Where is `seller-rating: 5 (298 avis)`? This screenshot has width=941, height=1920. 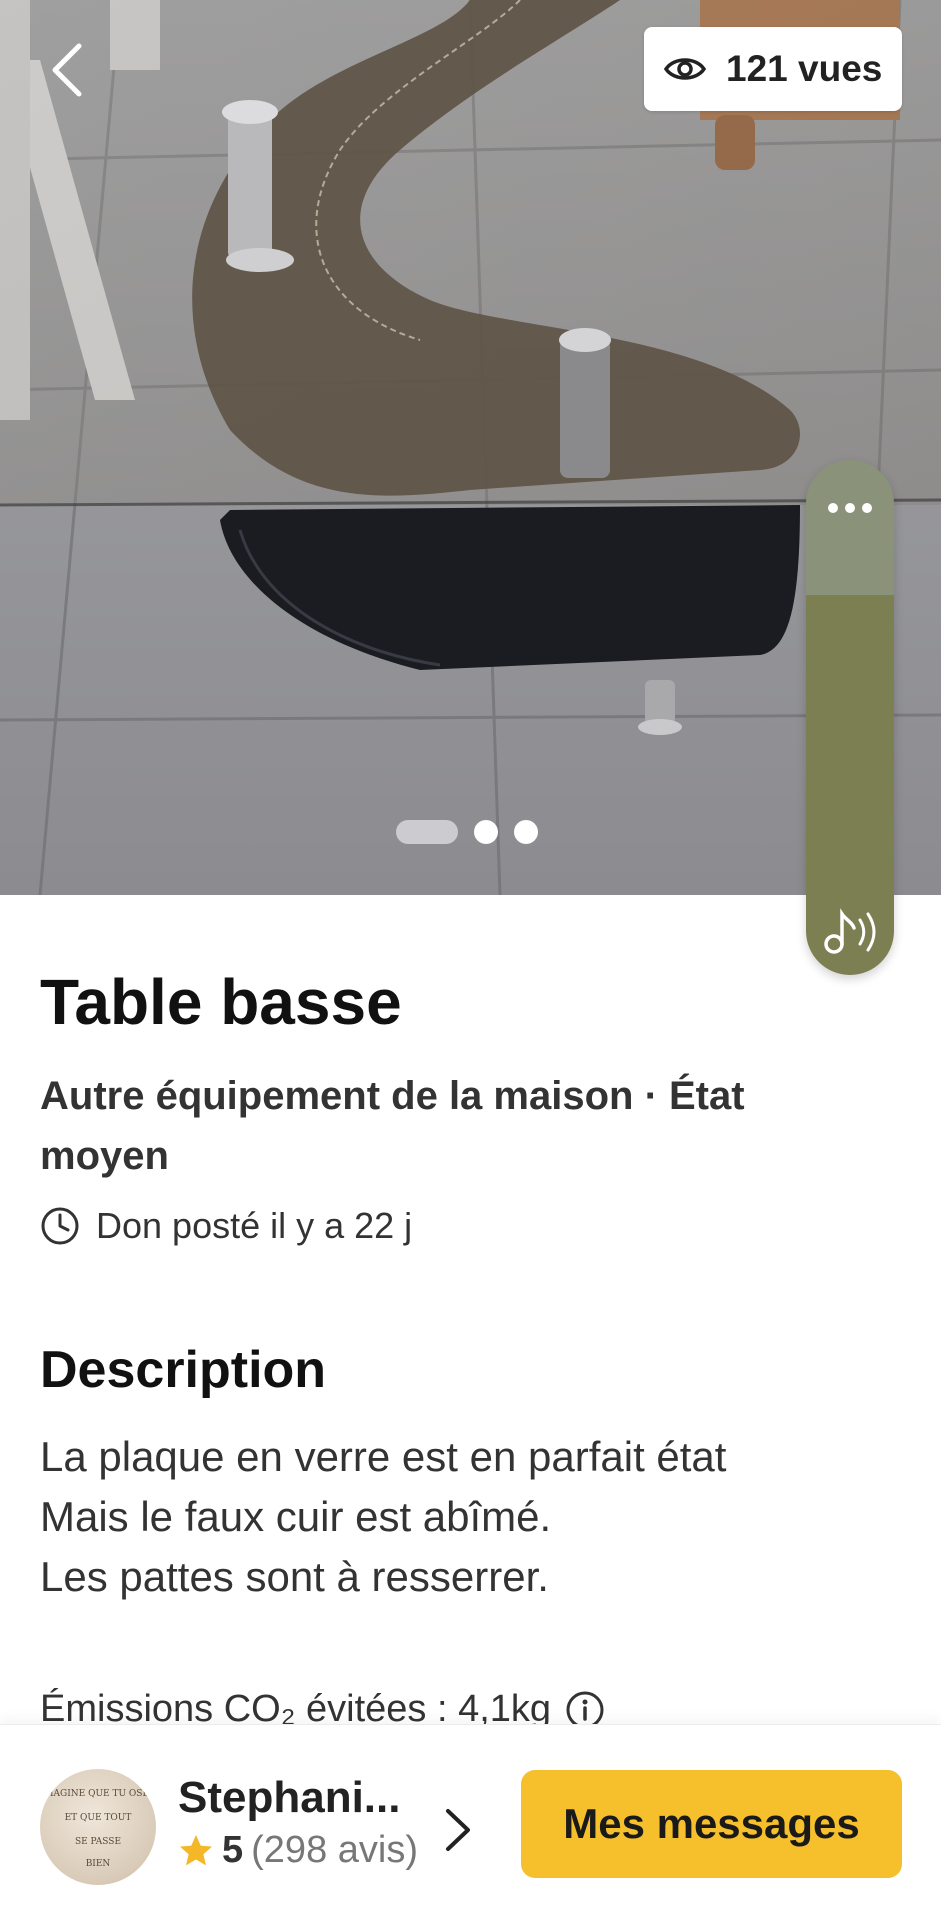
seller-rating: 5 (298 avis) is located at coordinates (298, 1850).